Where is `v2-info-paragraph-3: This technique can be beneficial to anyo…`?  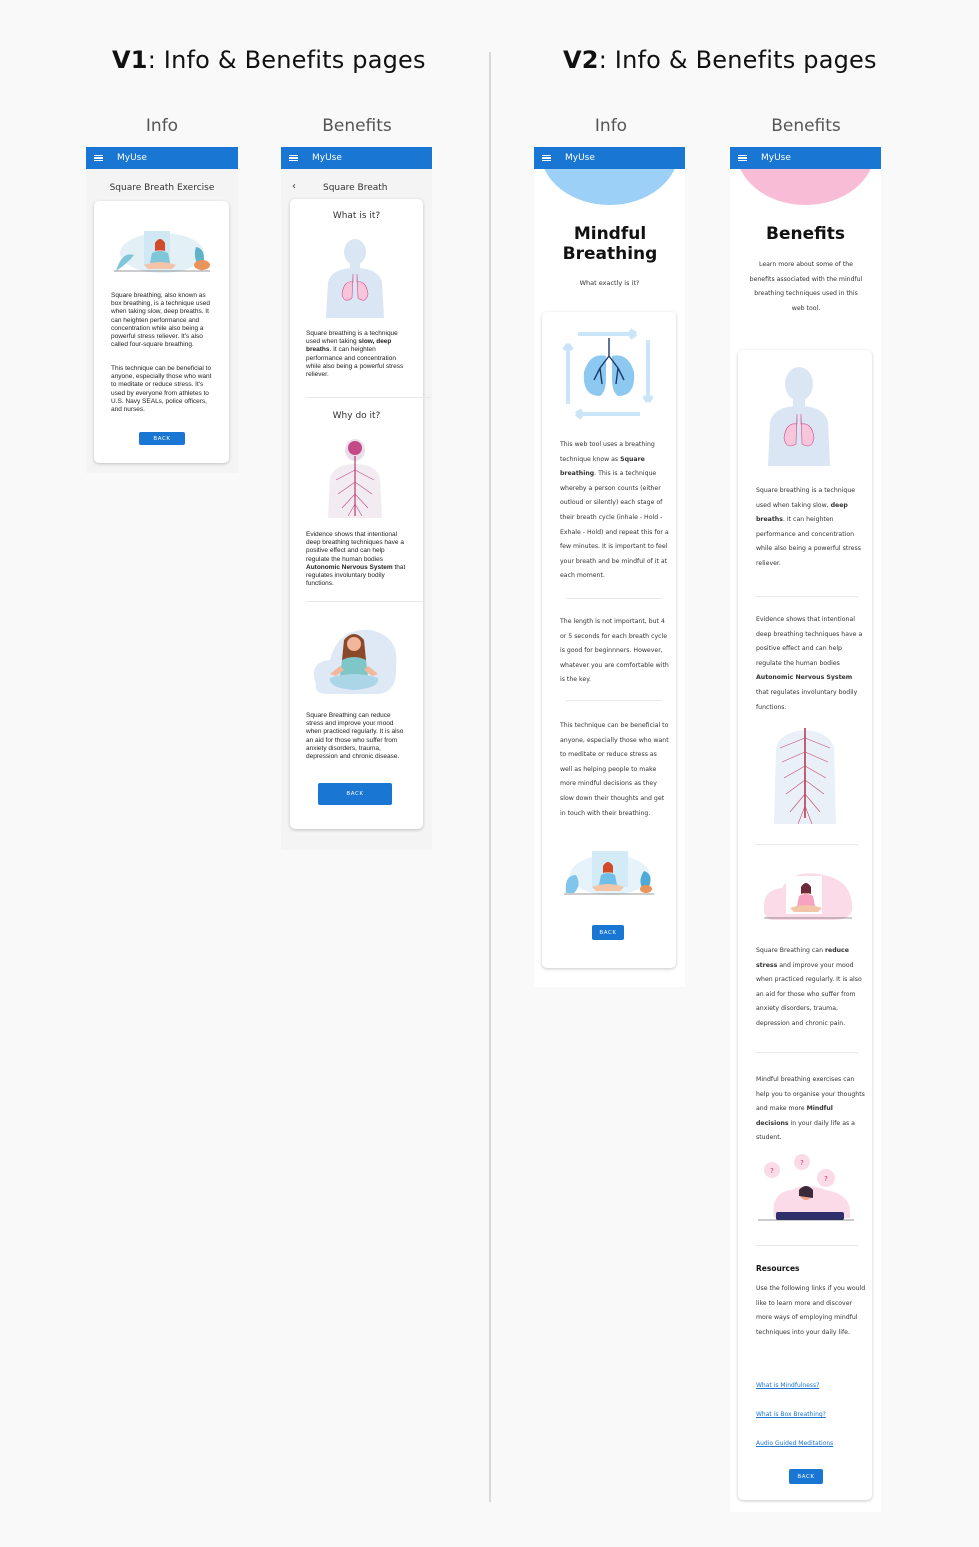 v2-info-paragraph-3: This technique can be beneficial to anyo… is located at coordinates (614, 769).